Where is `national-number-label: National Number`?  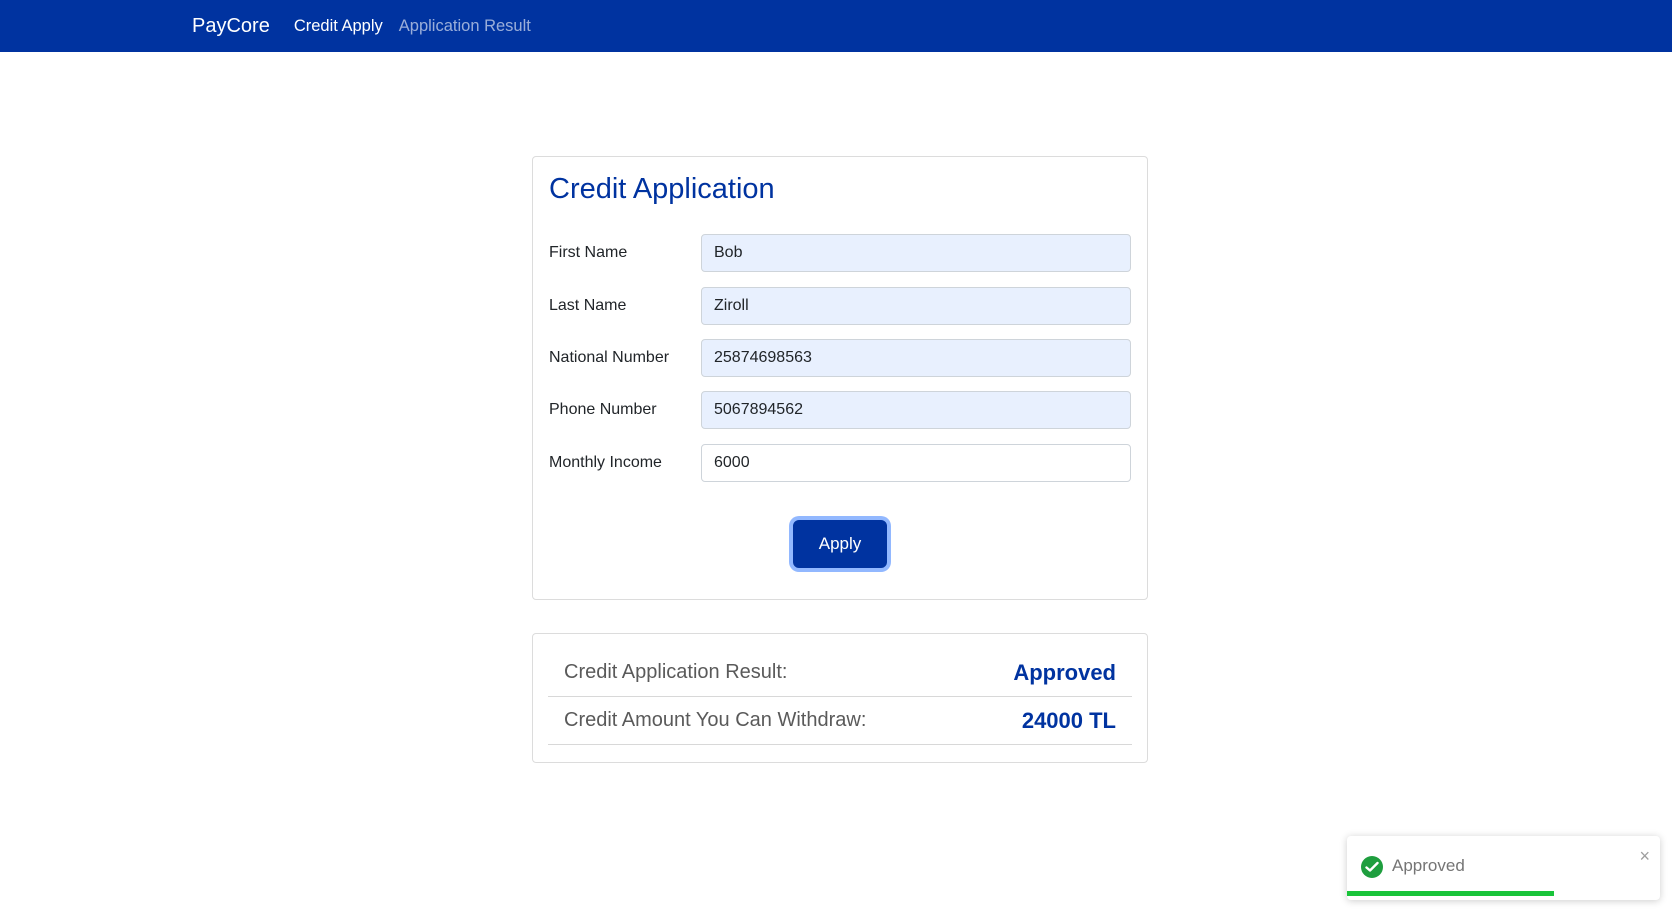
national-number-label: National Number is located at coordinates (609, 357).